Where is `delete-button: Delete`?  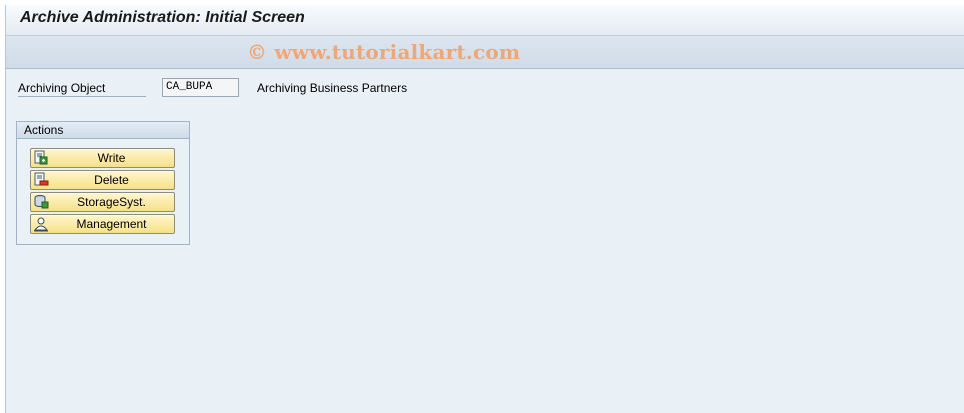 delete-button: Delete is located at coordinates (102, 180).